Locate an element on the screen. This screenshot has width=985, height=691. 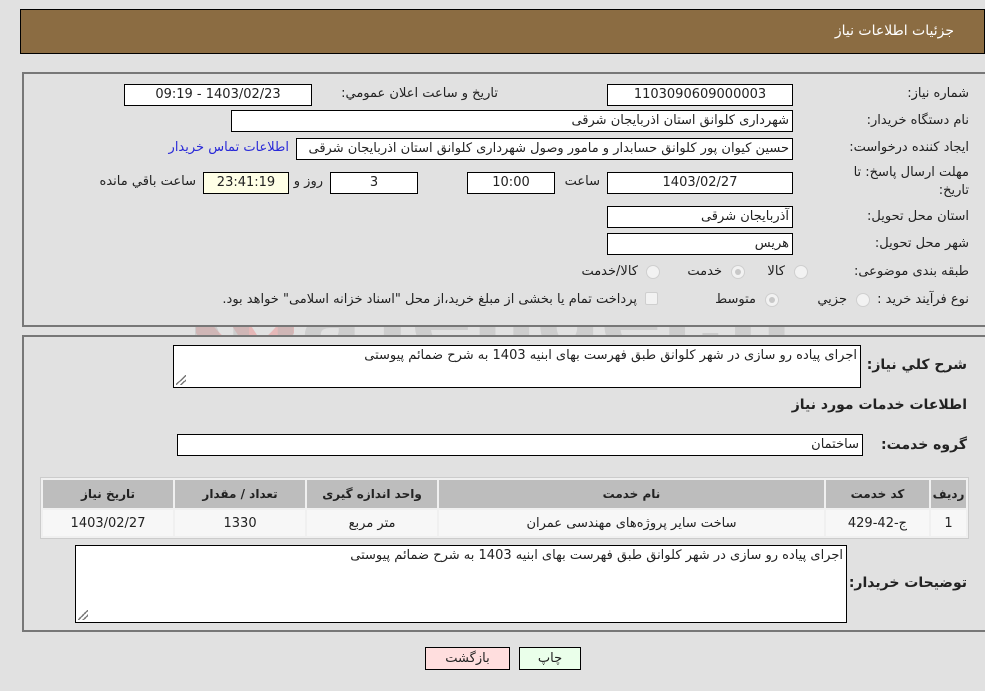
remaining-label: ساعت باقي مانده is located at coordinates (147, 181).